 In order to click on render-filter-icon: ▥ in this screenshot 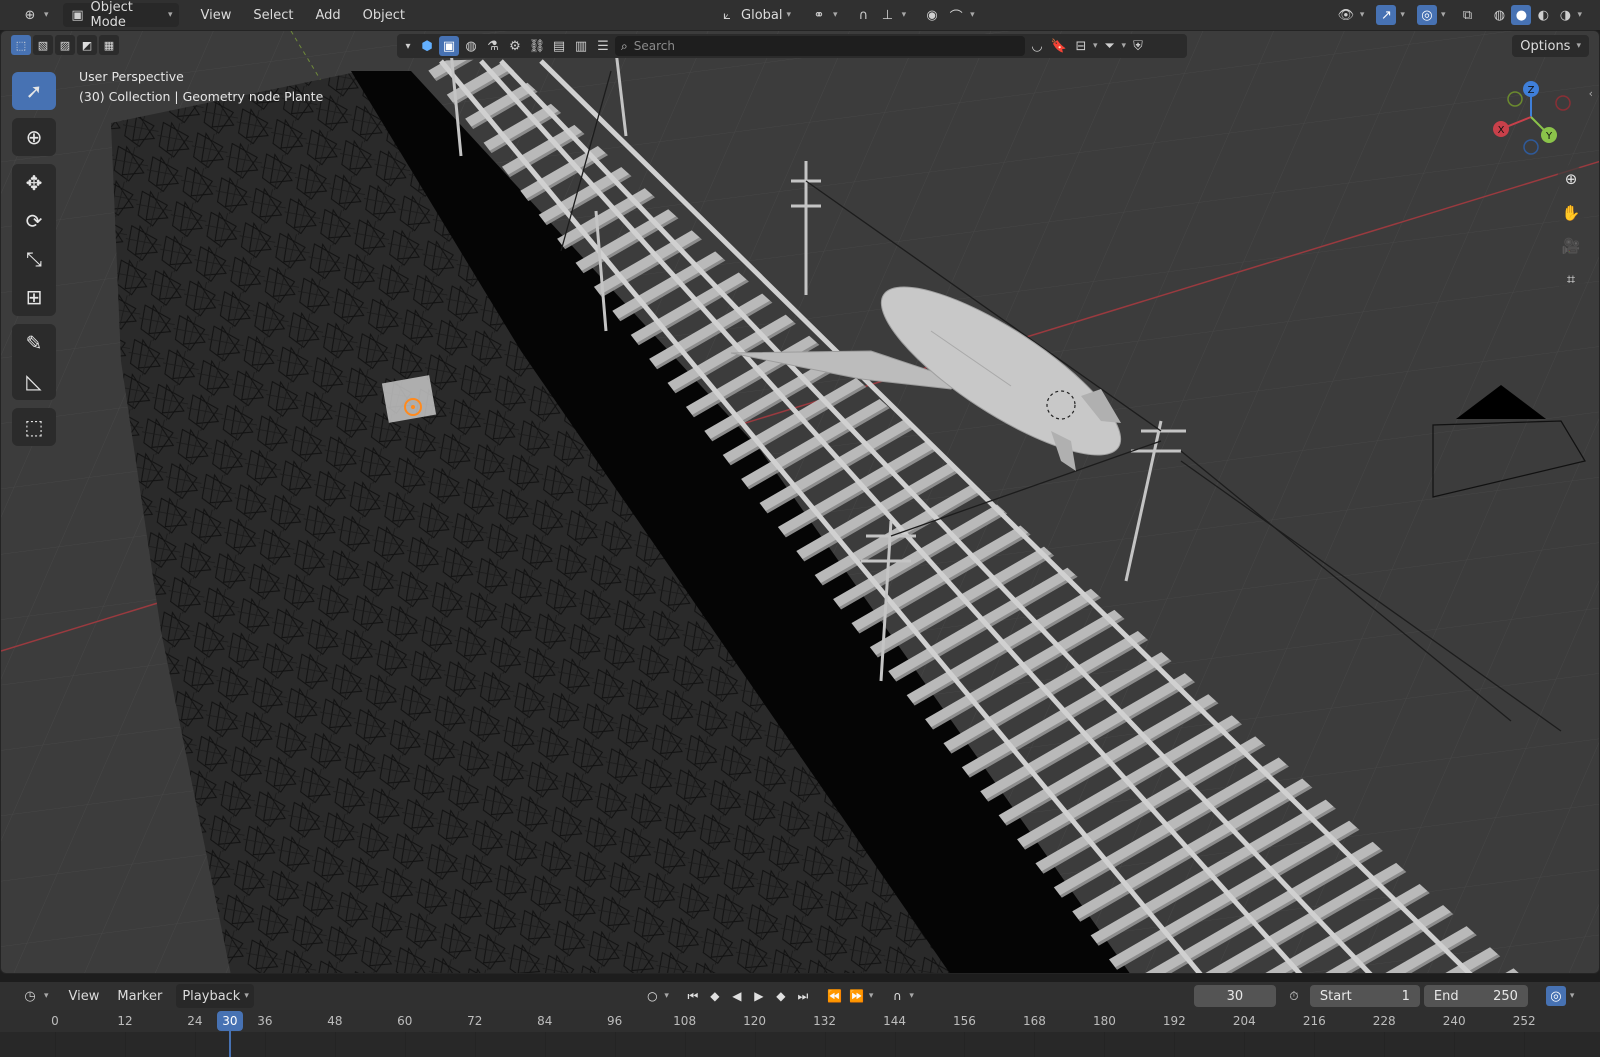, I will do `click(581, 46)`.